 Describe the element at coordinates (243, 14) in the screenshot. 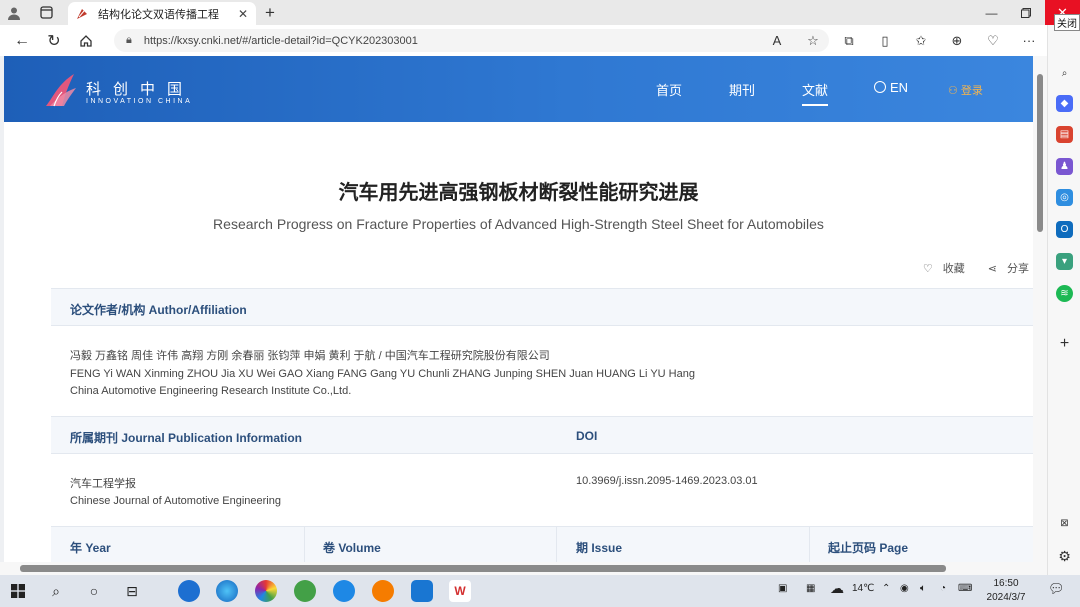

I see `tab-close-icon: ✕` at that location.